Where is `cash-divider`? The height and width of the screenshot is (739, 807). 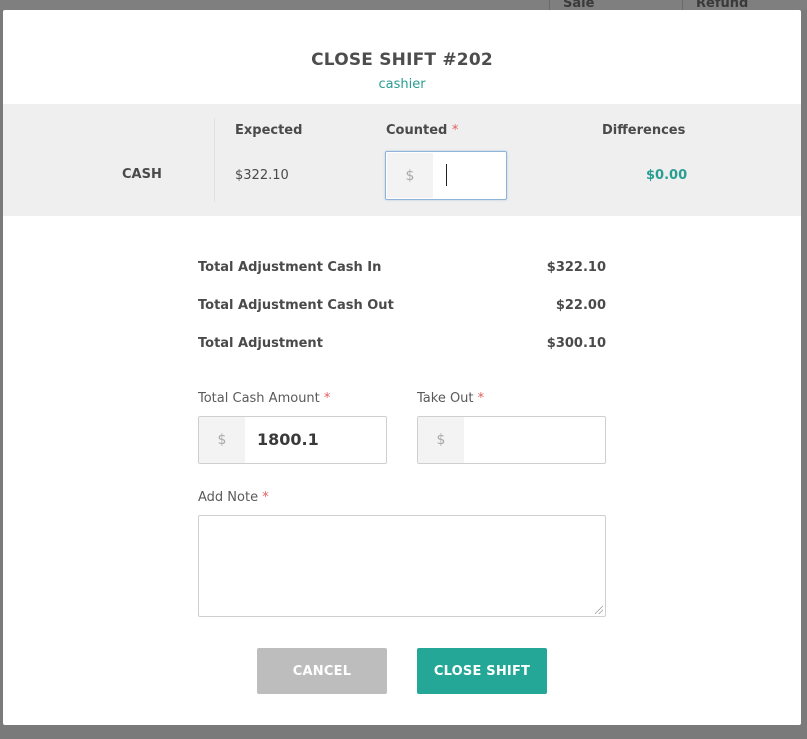 cash-divider is located at coordinates (214, 160).